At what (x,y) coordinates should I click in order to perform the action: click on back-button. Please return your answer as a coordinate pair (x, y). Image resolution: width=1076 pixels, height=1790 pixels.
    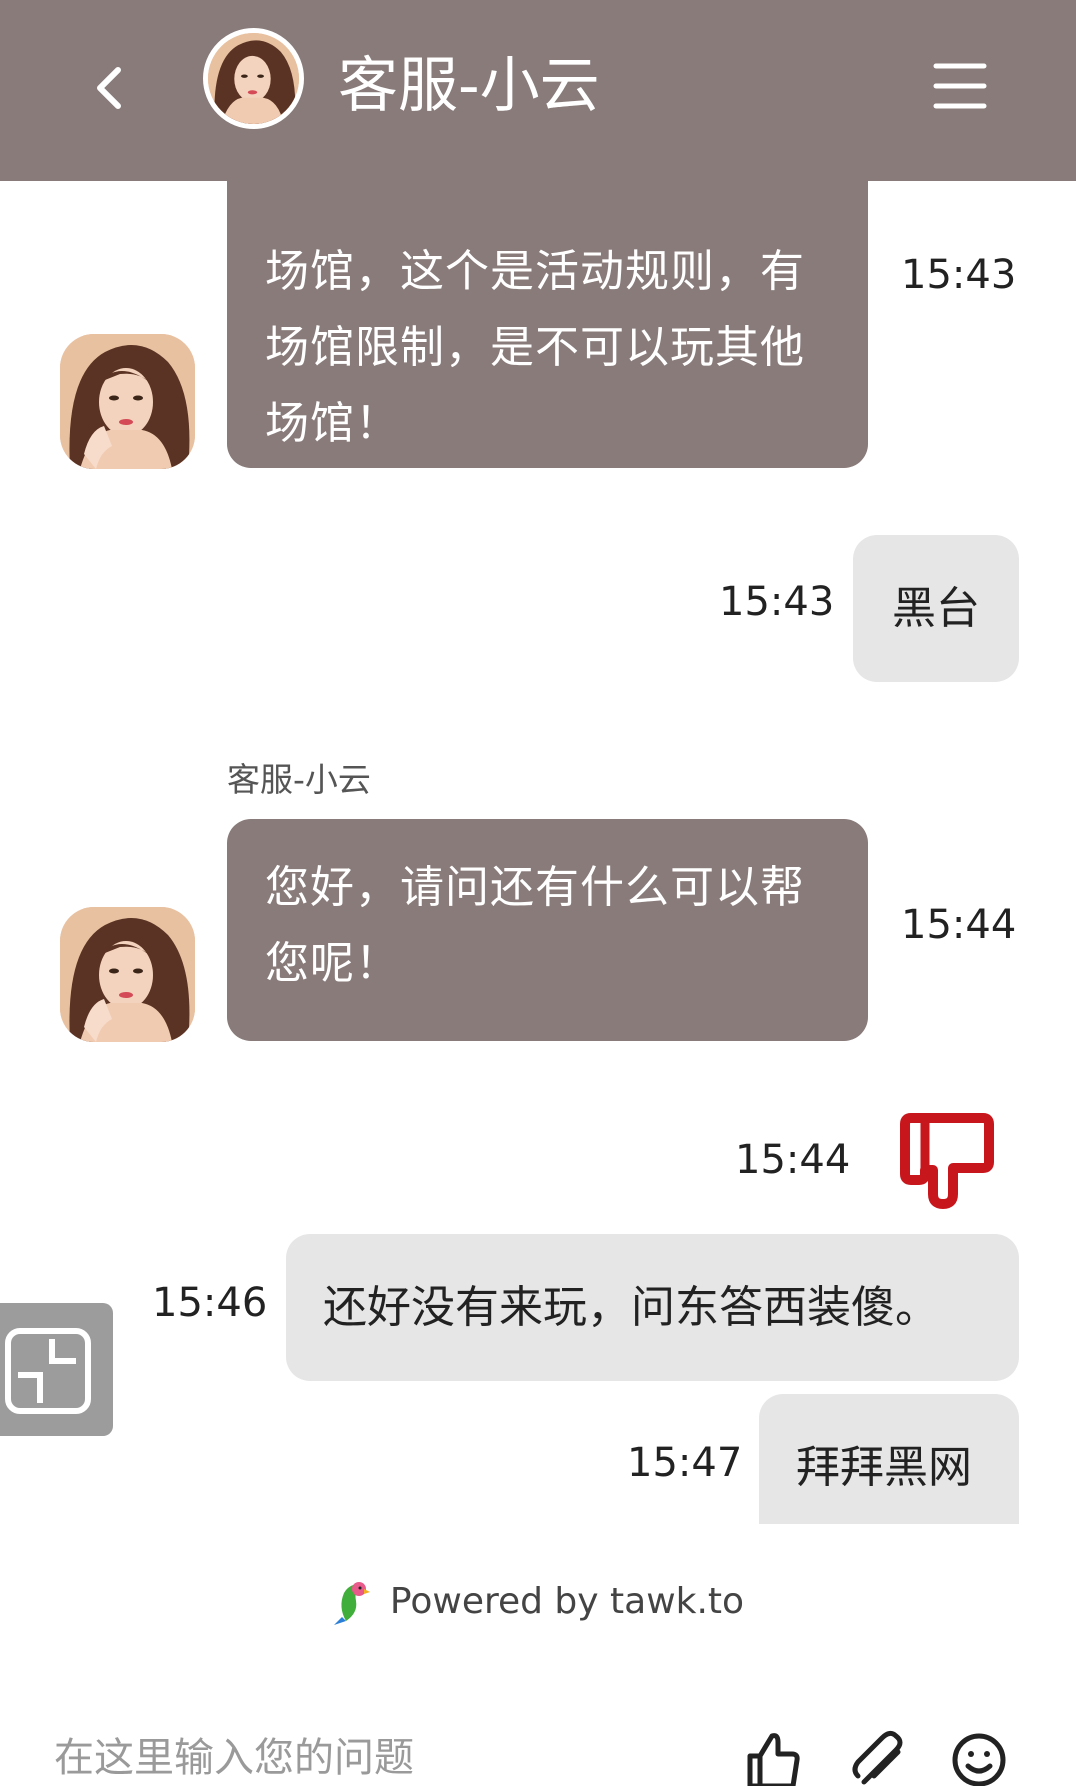
    Looking at the image, I should click on (110, 88).